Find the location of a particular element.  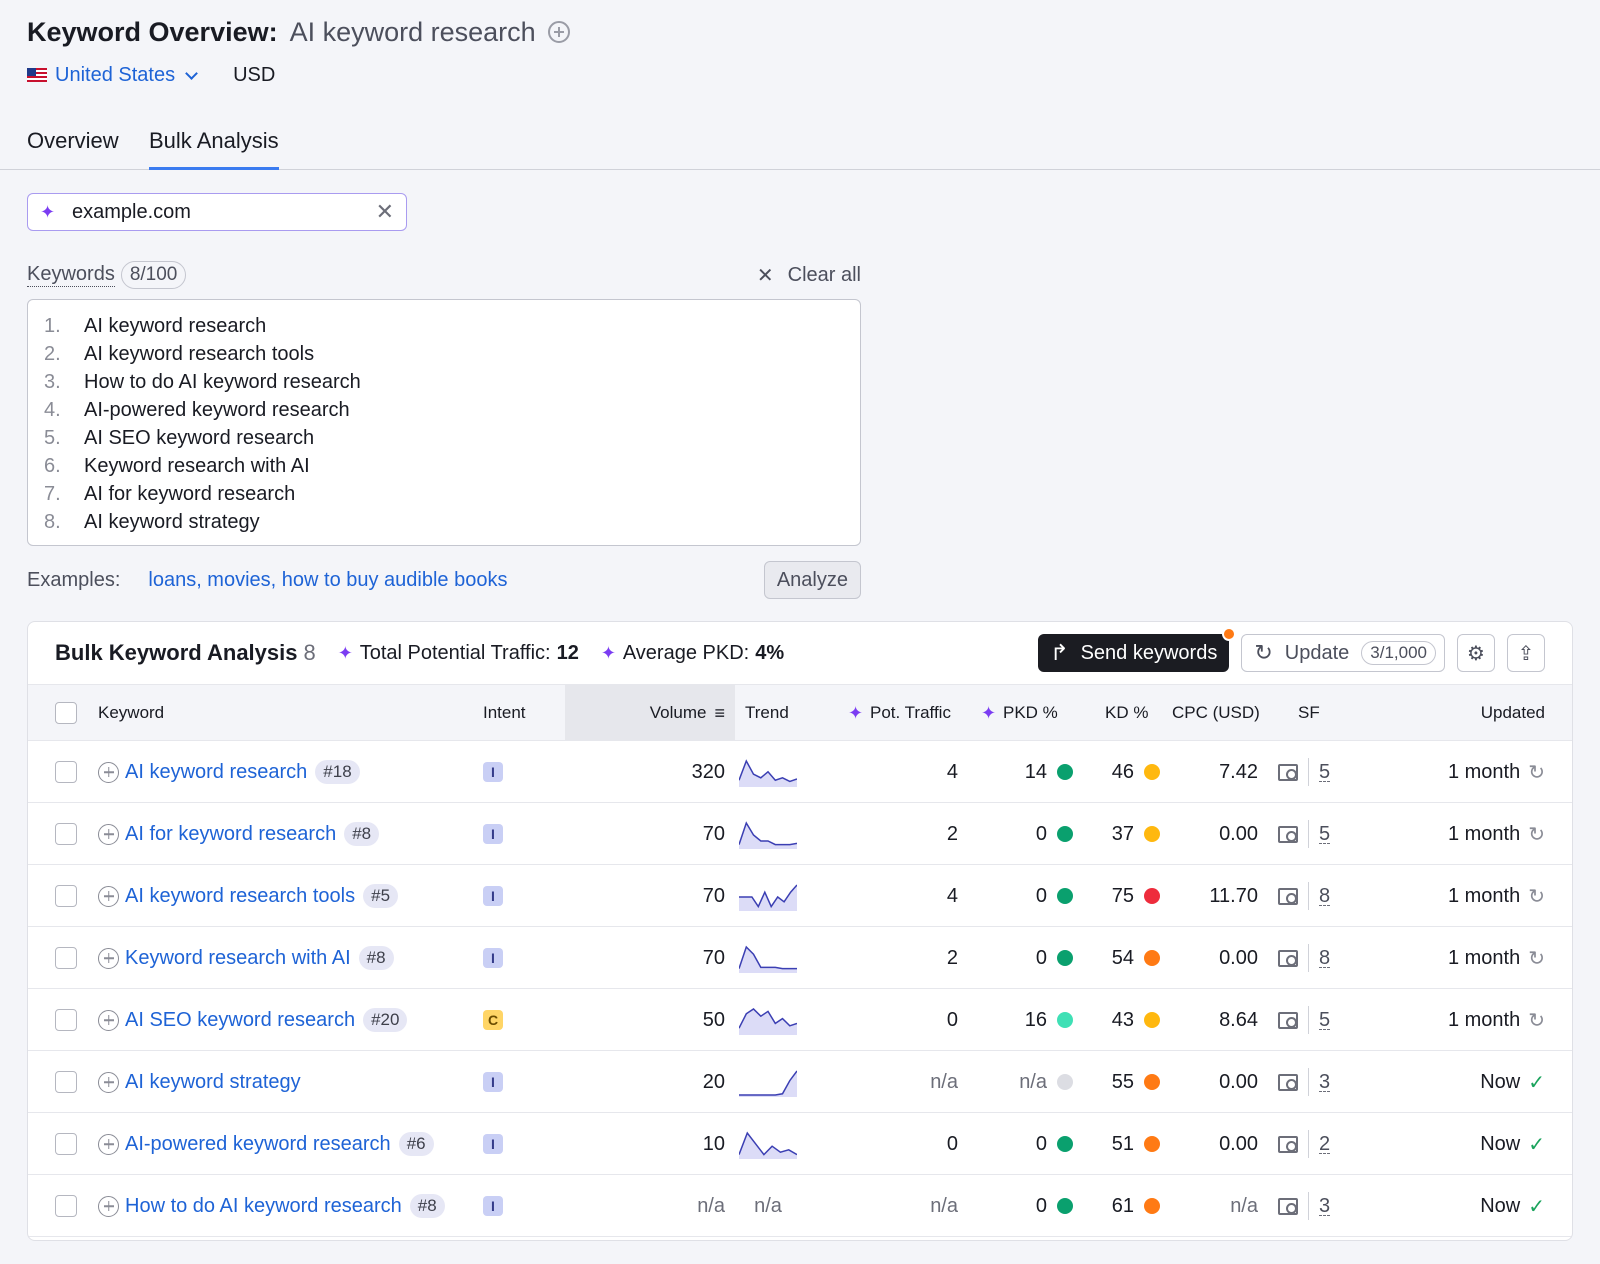

keyword-link: AI keyword research tools is located at coordinates (240, 896).